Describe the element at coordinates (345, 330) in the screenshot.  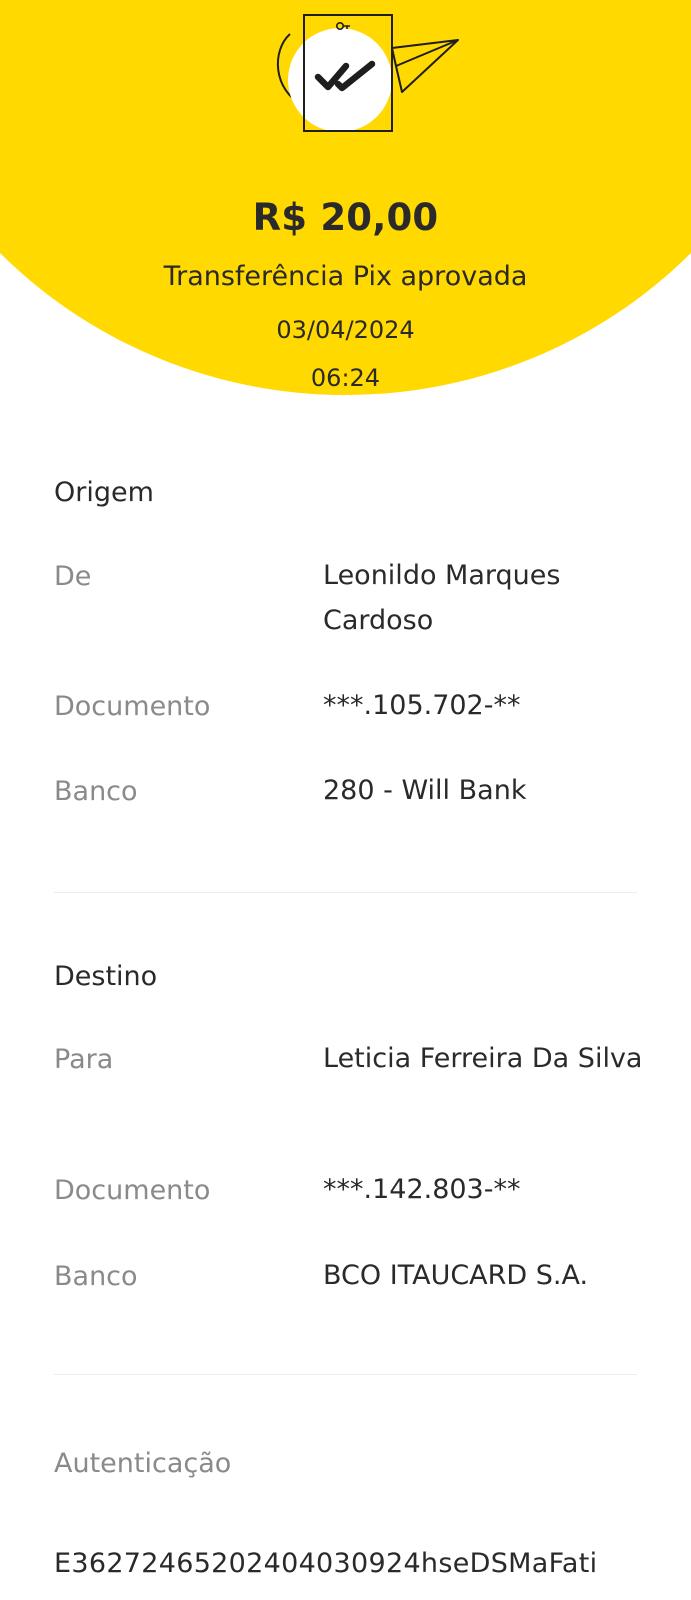
I see `transfer-date: 03/04/2024` at that location.